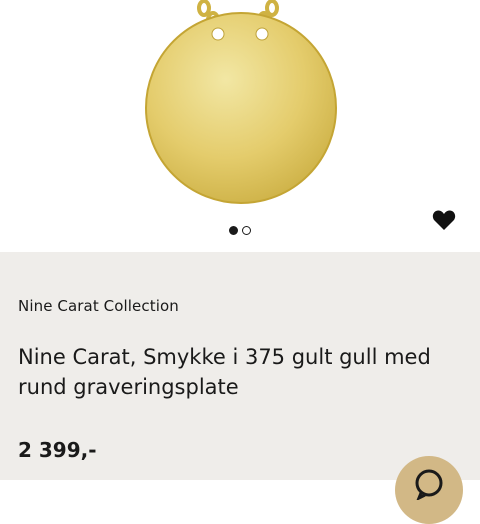  What do you see at coordinates (98, 306) in the screenshot?
I see `product-brand: Nine Carat Collection` at bounding box center [98, 306].